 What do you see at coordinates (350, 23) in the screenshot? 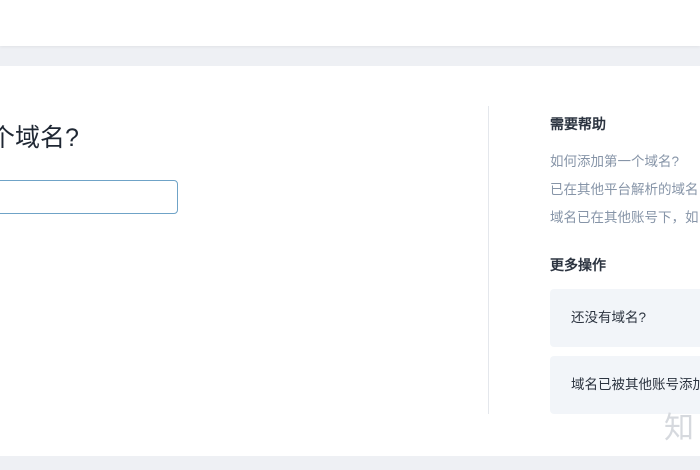
I see `top-header-bar` at bounding box center [350, 23].